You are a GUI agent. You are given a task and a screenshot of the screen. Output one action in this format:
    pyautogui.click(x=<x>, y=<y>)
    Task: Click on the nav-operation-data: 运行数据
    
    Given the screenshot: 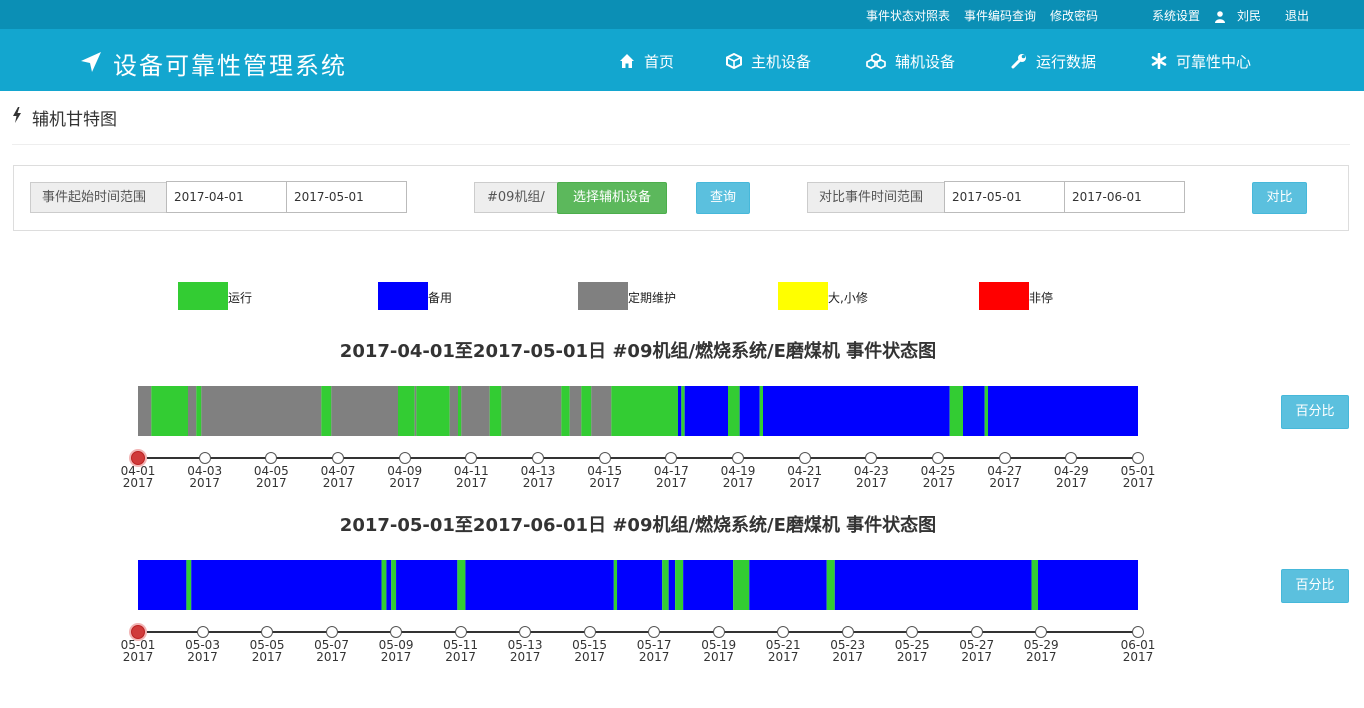 What is the action you would take?
    pyautogui.click(x=1053, y=61)
    